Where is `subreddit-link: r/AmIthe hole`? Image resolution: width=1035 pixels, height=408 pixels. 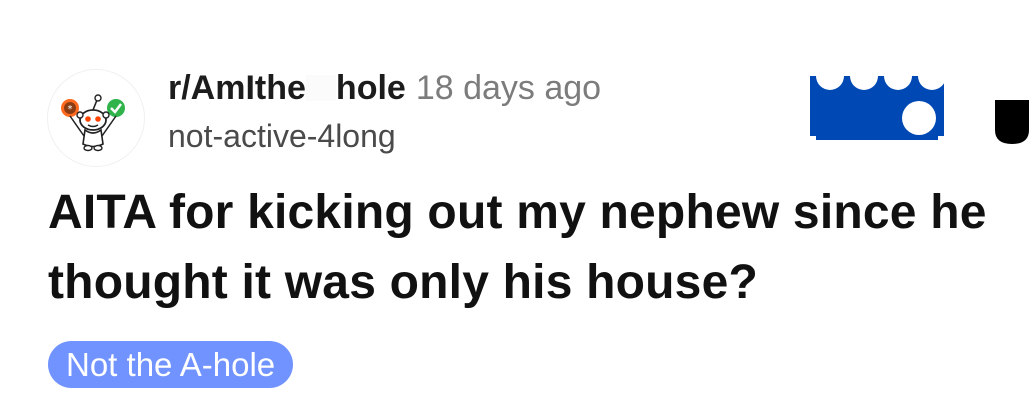
subreddit-link: r/AmIthe hole is located at coordinates (287, 88).